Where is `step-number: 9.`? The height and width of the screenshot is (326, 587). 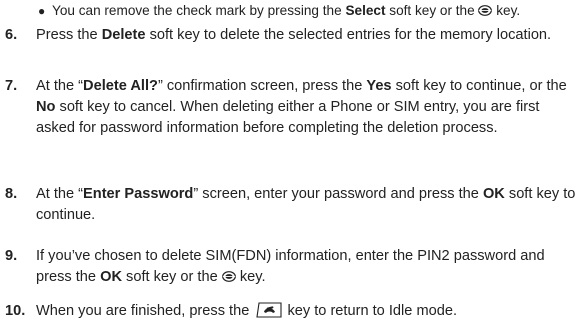 step-number: 9. is located at coordinates (11, 256).